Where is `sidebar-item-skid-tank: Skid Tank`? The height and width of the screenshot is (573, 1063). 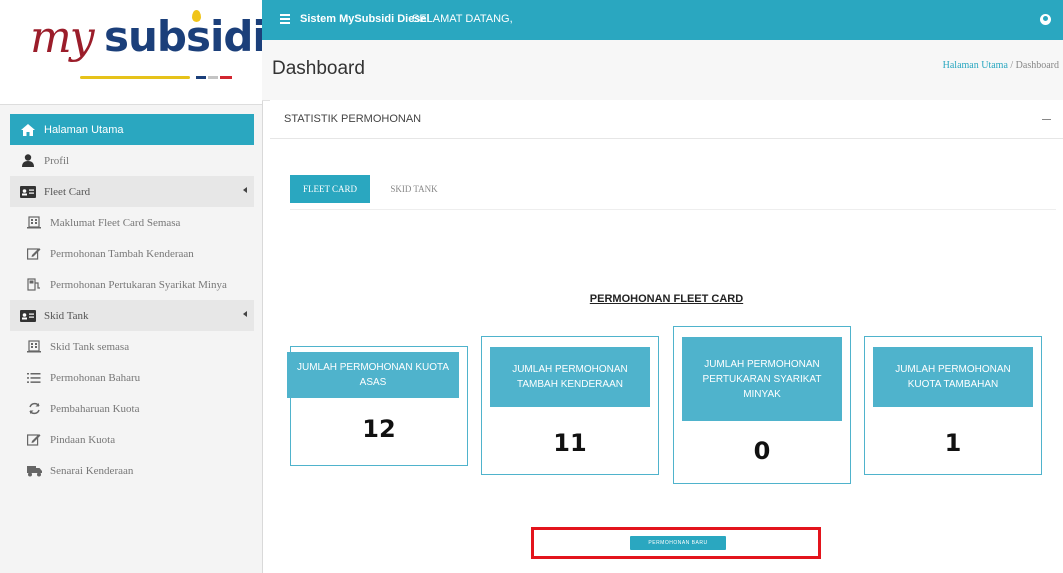
sidebar-item-skid-tank: Skid Tank is located at coordinates (132, 315).